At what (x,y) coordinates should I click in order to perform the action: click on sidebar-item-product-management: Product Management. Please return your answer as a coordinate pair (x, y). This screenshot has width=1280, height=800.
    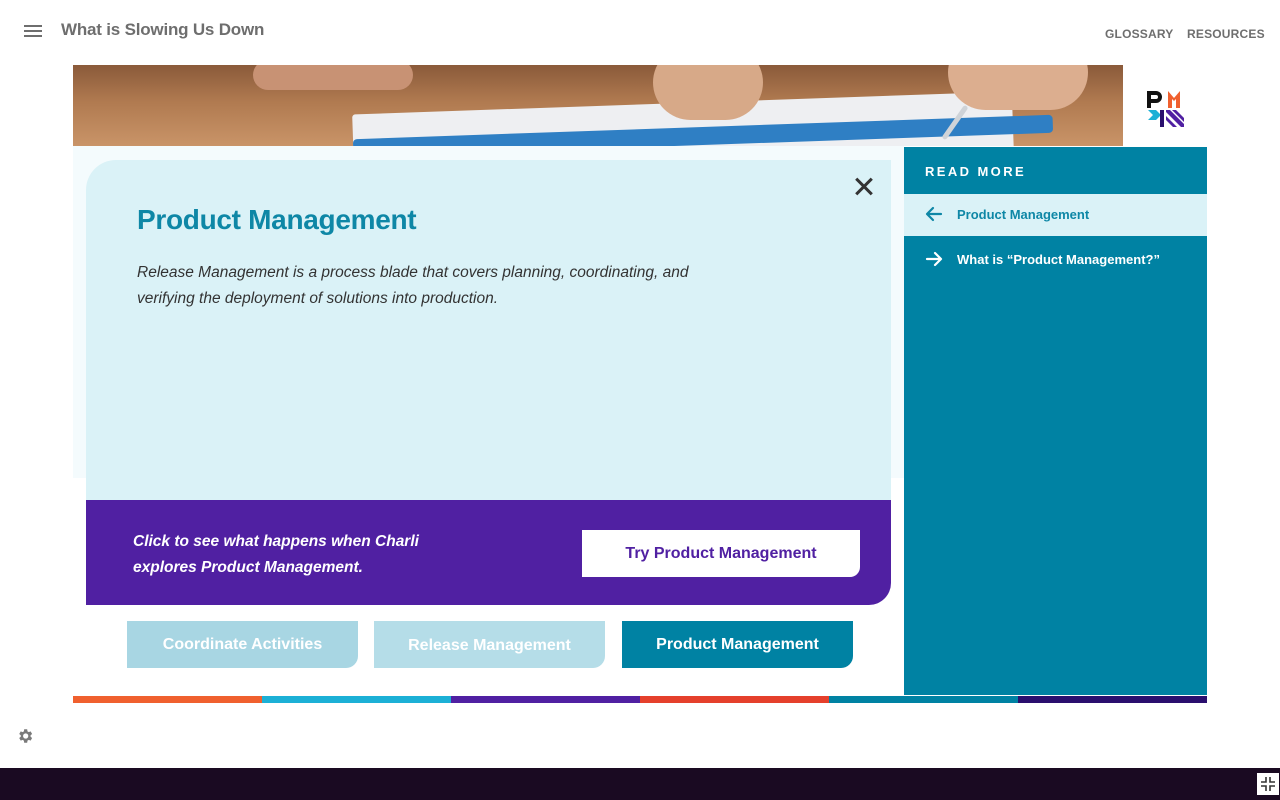
    Looking at the image, I should click on (1055, 215).